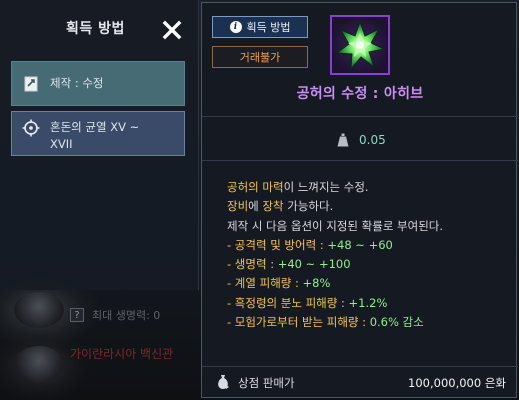 This screenshot has width=519, height=400. I want to click on acquisition-item-label: 제작 : 수정, so click(77, 83).